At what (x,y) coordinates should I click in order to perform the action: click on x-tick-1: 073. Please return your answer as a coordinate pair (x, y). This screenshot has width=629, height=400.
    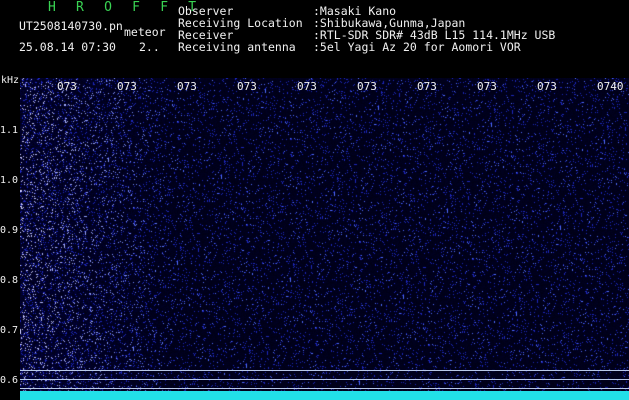
    Looking at the image, I should click on (67, 86).